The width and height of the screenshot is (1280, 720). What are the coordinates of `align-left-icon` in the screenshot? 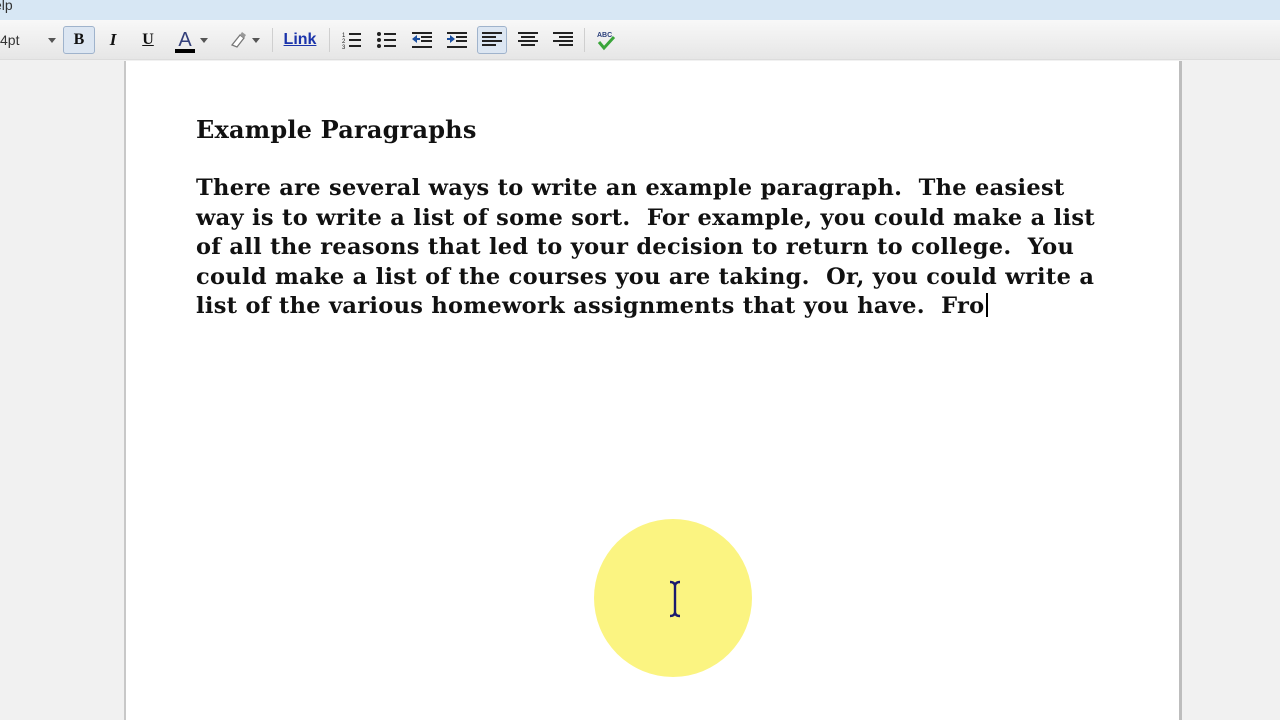 It's located at (492, 39).